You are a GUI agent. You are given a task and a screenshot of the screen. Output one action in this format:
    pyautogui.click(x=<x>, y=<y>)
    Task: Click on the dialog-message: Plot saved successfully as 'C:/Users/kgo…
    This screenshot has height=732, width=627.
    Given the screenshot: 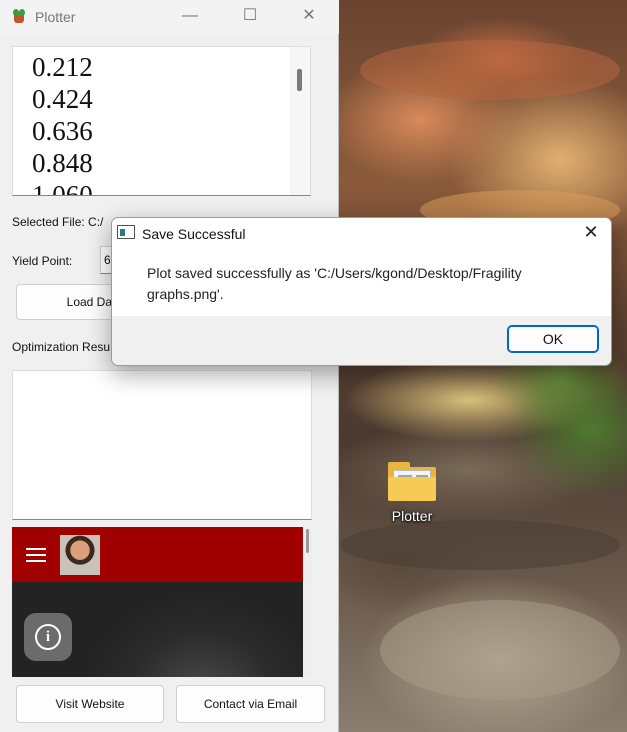 What is the action you would take?
    pyautogui.click(x=362, y=284)
    